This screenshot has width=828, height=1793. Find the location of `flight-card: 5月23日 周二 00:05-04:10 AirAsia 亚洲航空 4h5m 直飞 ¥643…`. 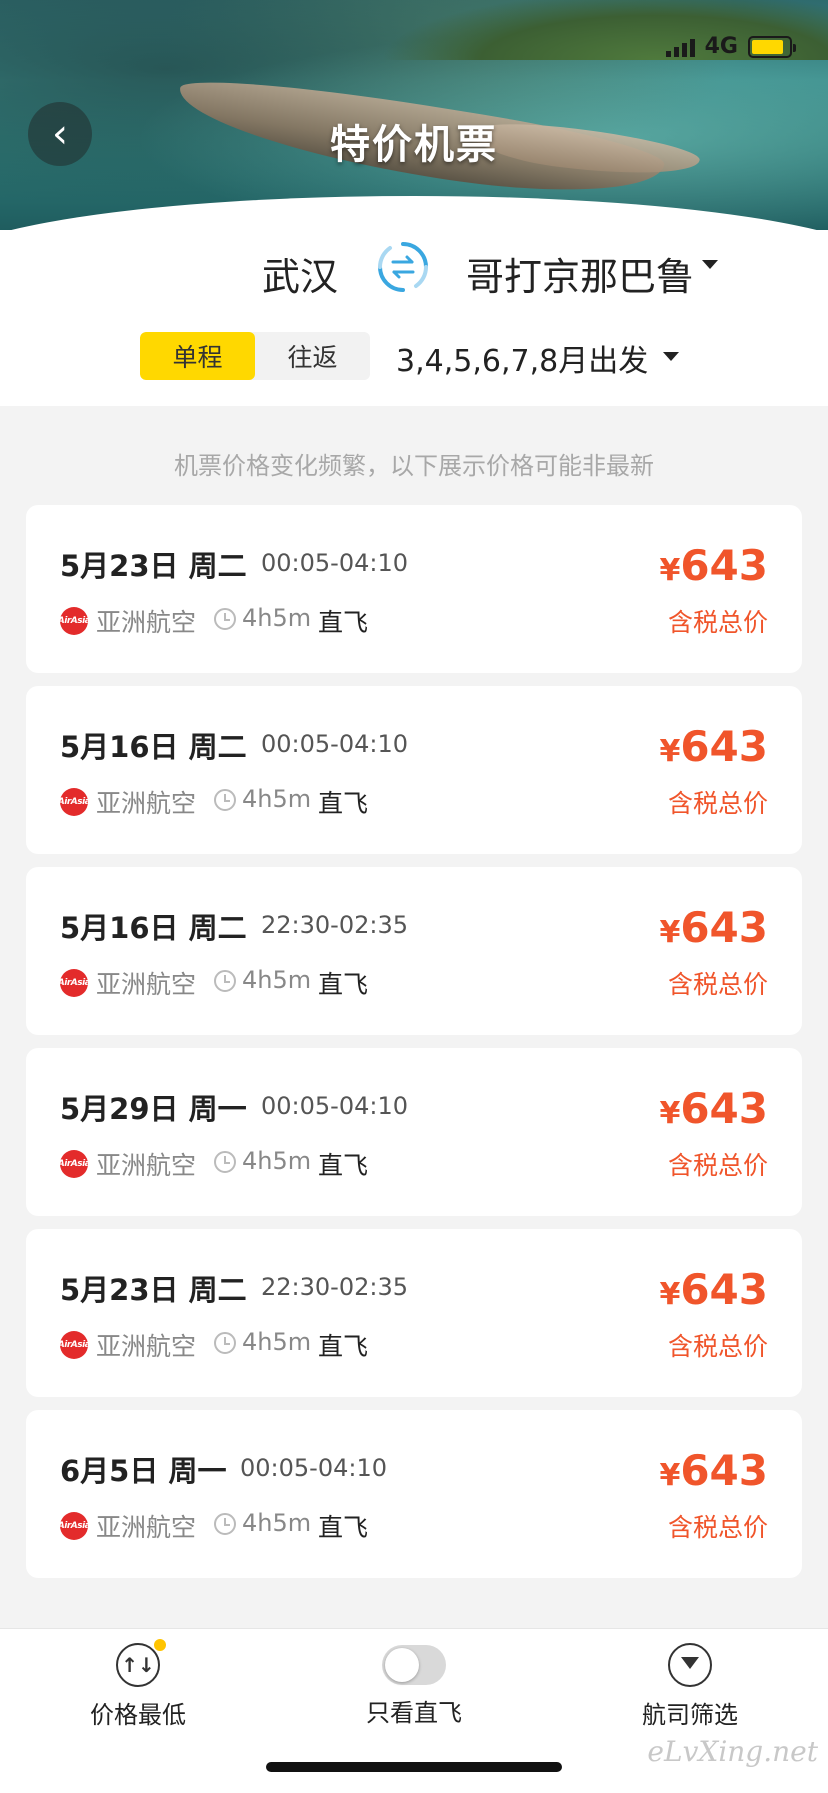

flight-card: 5月23日 周二 00:05-04:10 AirAsia 亚洲航空 4h5m 直飞 ¥643… is located at coordinates (414, 589).